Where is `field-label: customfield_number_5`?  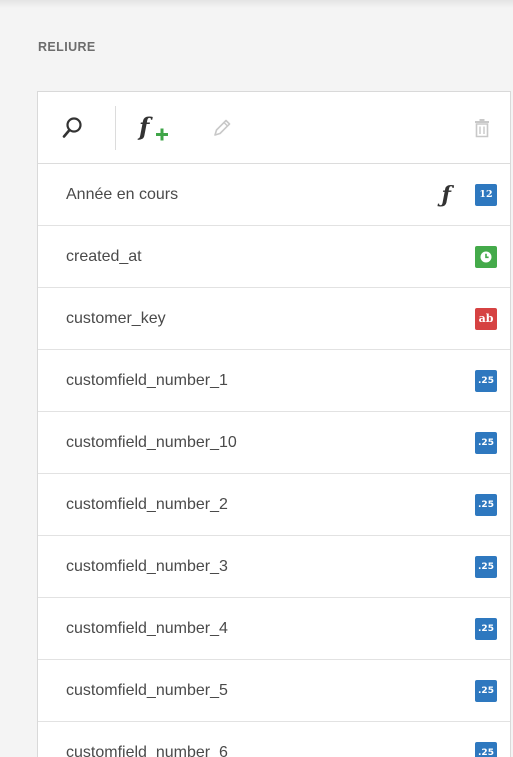
field-label: customfield_number_5 is located at coordinates (147, 690).